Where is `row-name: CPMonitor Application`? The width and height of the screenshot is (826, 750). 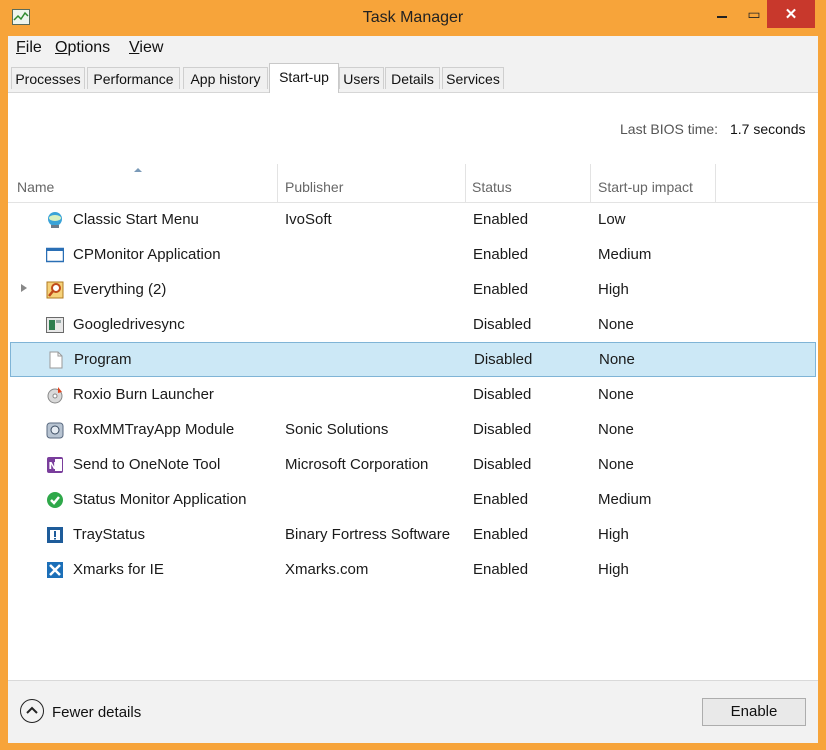
row-name: CPMonitor Application is located at coordinates (147, 254).